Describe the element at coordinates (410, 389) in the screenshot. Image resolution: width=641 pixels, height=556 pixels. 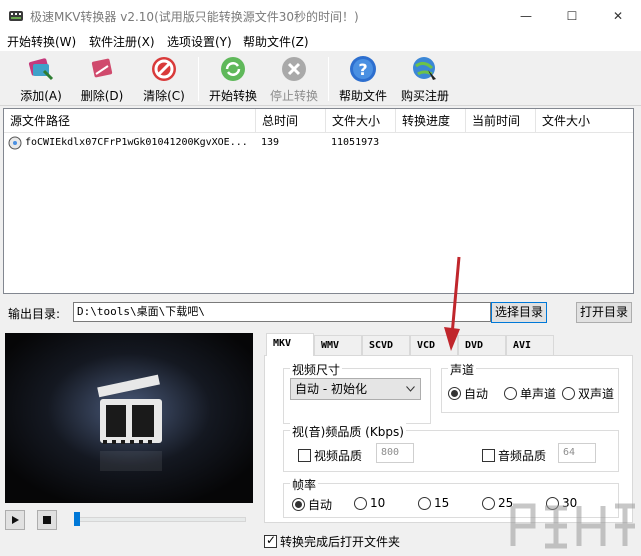
I see `chevron-down-icon` at that location.